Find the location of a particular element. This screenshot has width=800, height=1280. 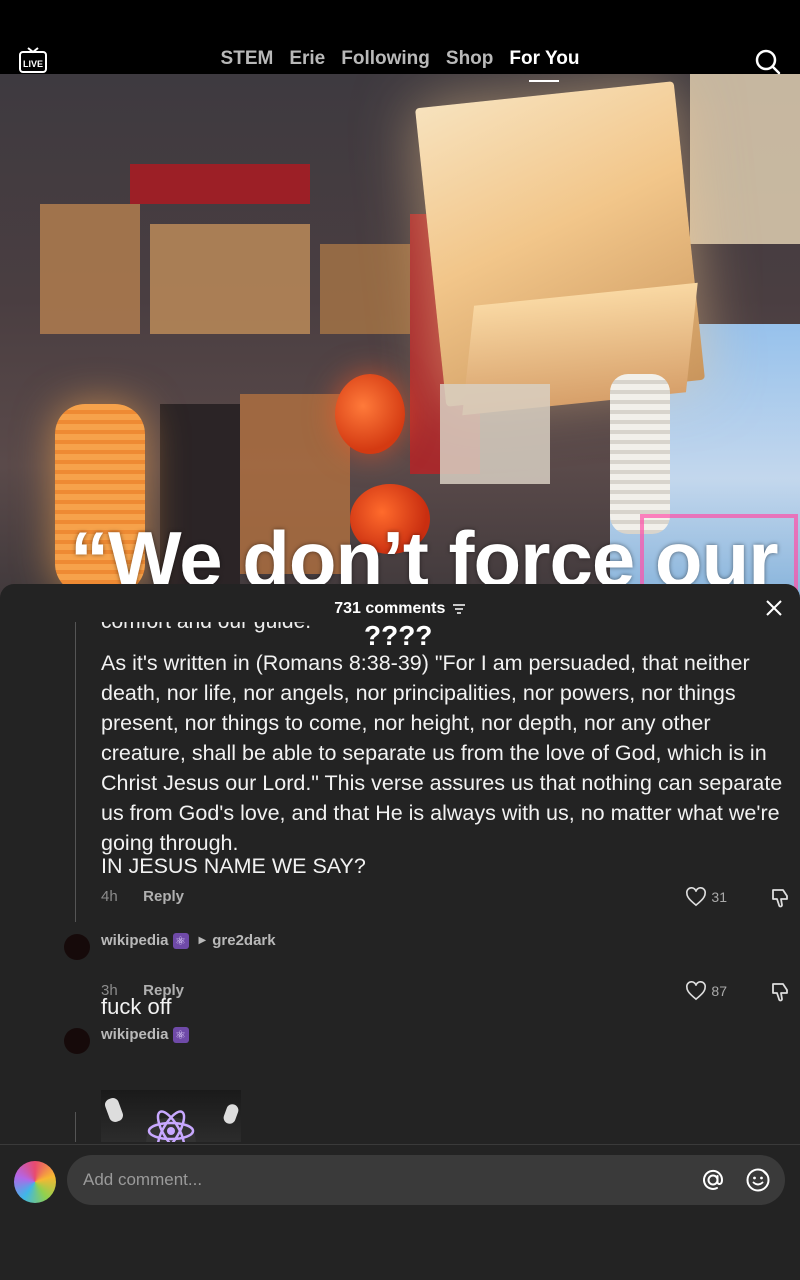

tab-shop: Shop is located at coordinates (470, 59).